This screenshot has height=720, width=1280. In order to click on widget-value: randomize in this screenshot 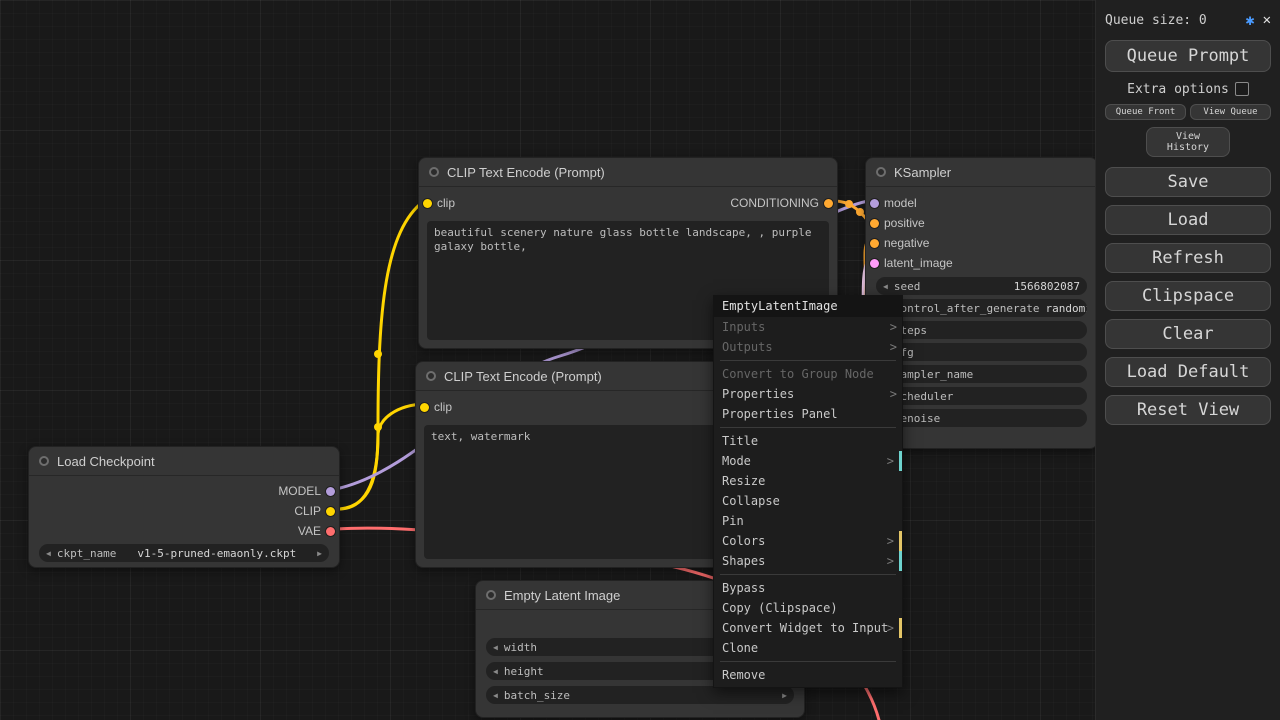, I will do `click(1066, 308)`.